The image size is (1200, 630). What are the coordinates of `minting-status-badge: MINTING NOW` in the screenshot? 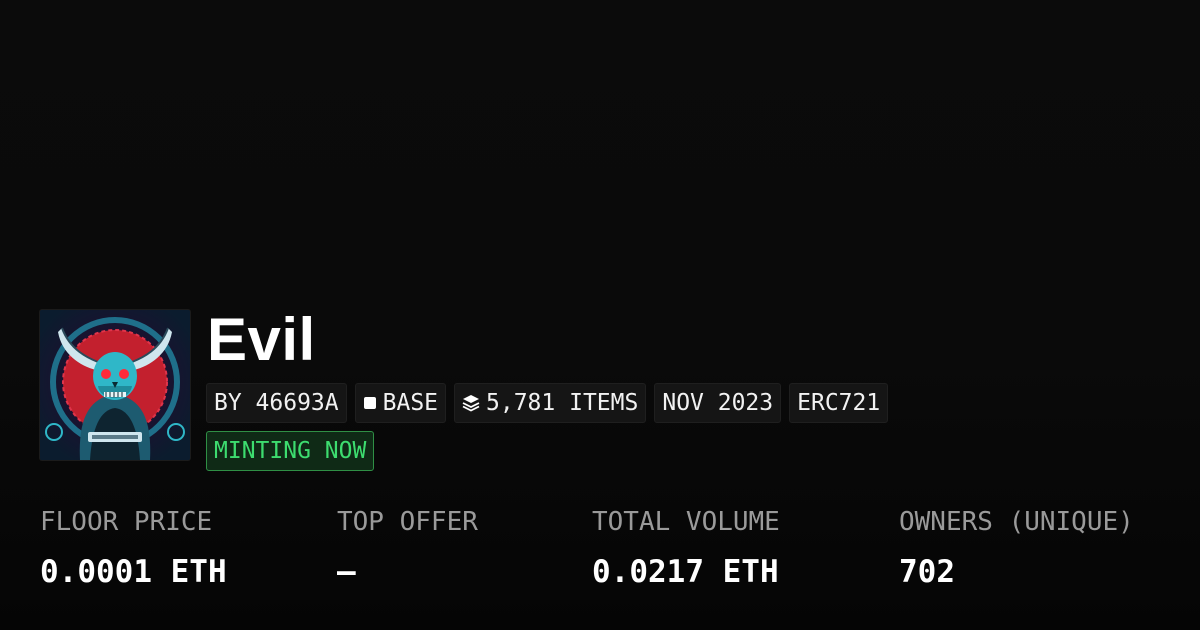 It's located at (290, 451).